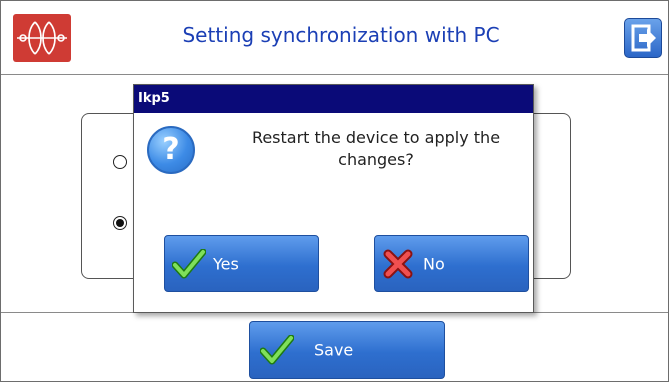  Describe the element at coordinates (333, 99) in the screenshot. I see `dialog-titlebar: Ikp5` at that location.